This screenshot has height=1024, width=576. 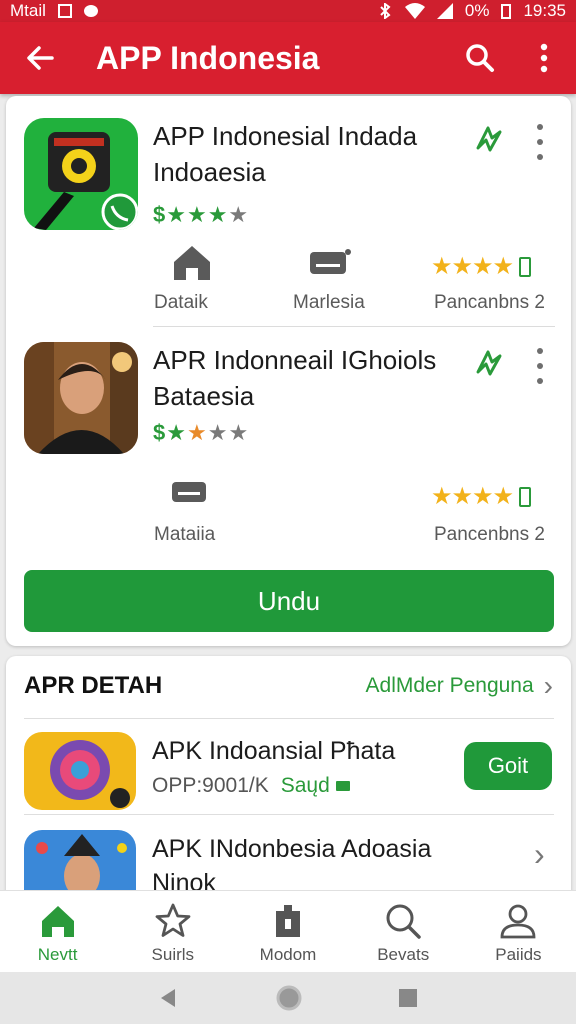 I want to click on bottom-navigation: Nevtt Suirls Modom Bevats Paiids, so click(x=288, y=931).